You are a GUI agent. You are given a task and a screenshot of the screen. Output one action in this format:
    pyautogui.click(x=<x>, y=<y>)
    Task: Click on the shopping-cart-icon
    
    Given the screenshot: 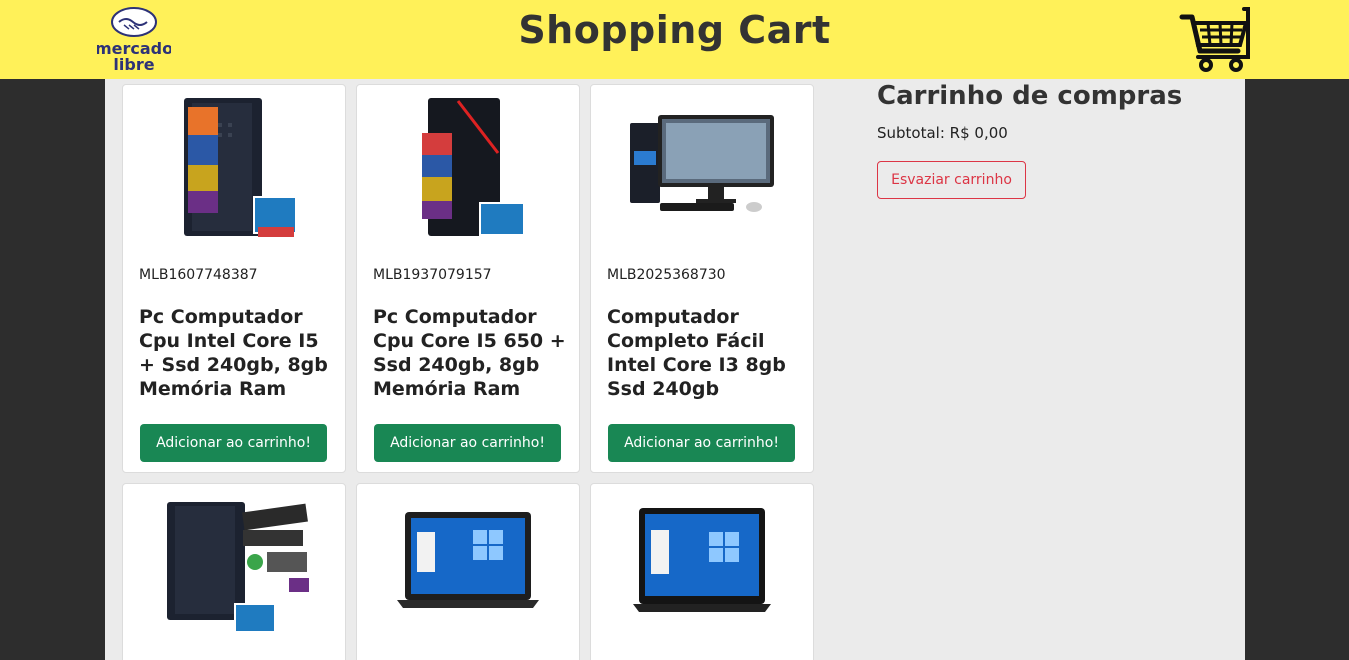 What is the action you would take?
    pyautogui.click(x=1215, y=39)
    